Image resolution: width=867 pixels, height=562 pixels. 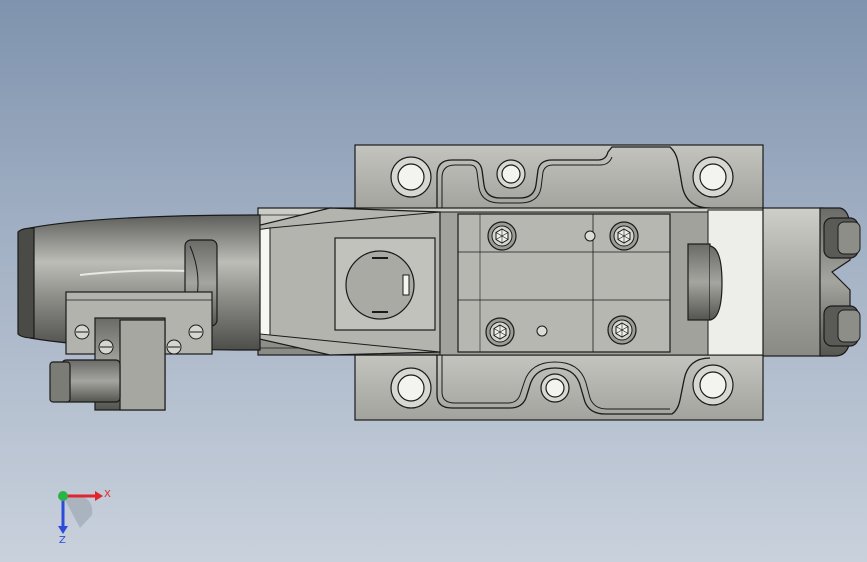 I want to click on y-axis-dot-icon, so click(x=63, y=496).